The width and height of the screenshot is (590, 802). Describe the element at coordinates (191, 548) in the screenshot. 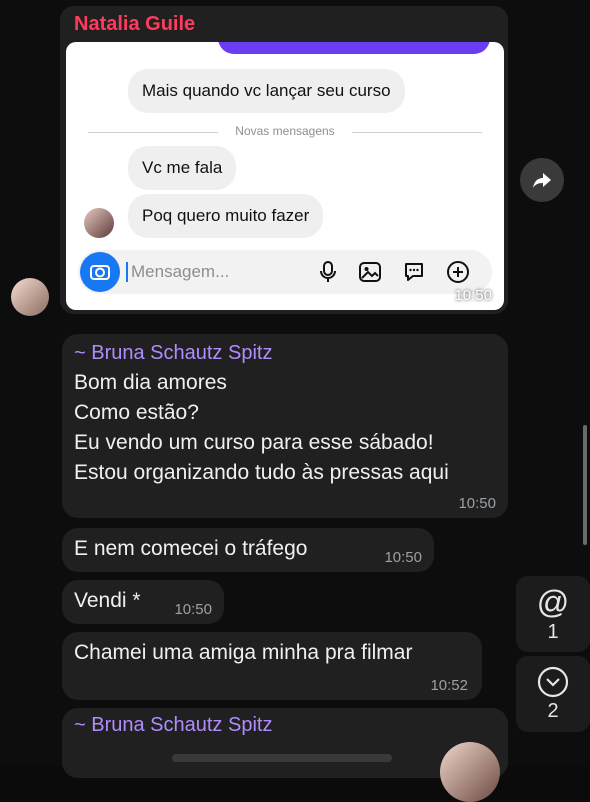

I see `message-text: E nem comecei o tráfego` at that location.